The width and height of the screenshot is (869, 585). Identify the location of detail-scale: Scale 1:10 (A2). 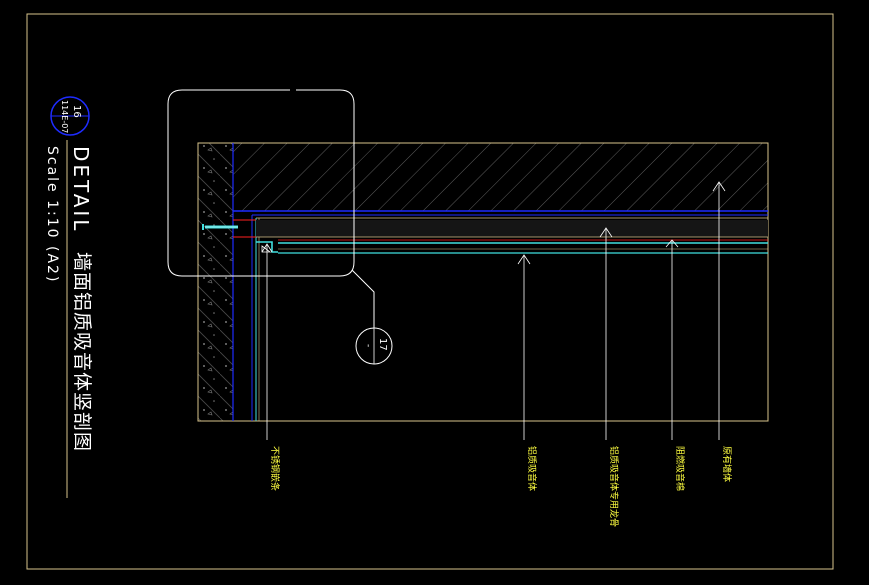
(52, 214).